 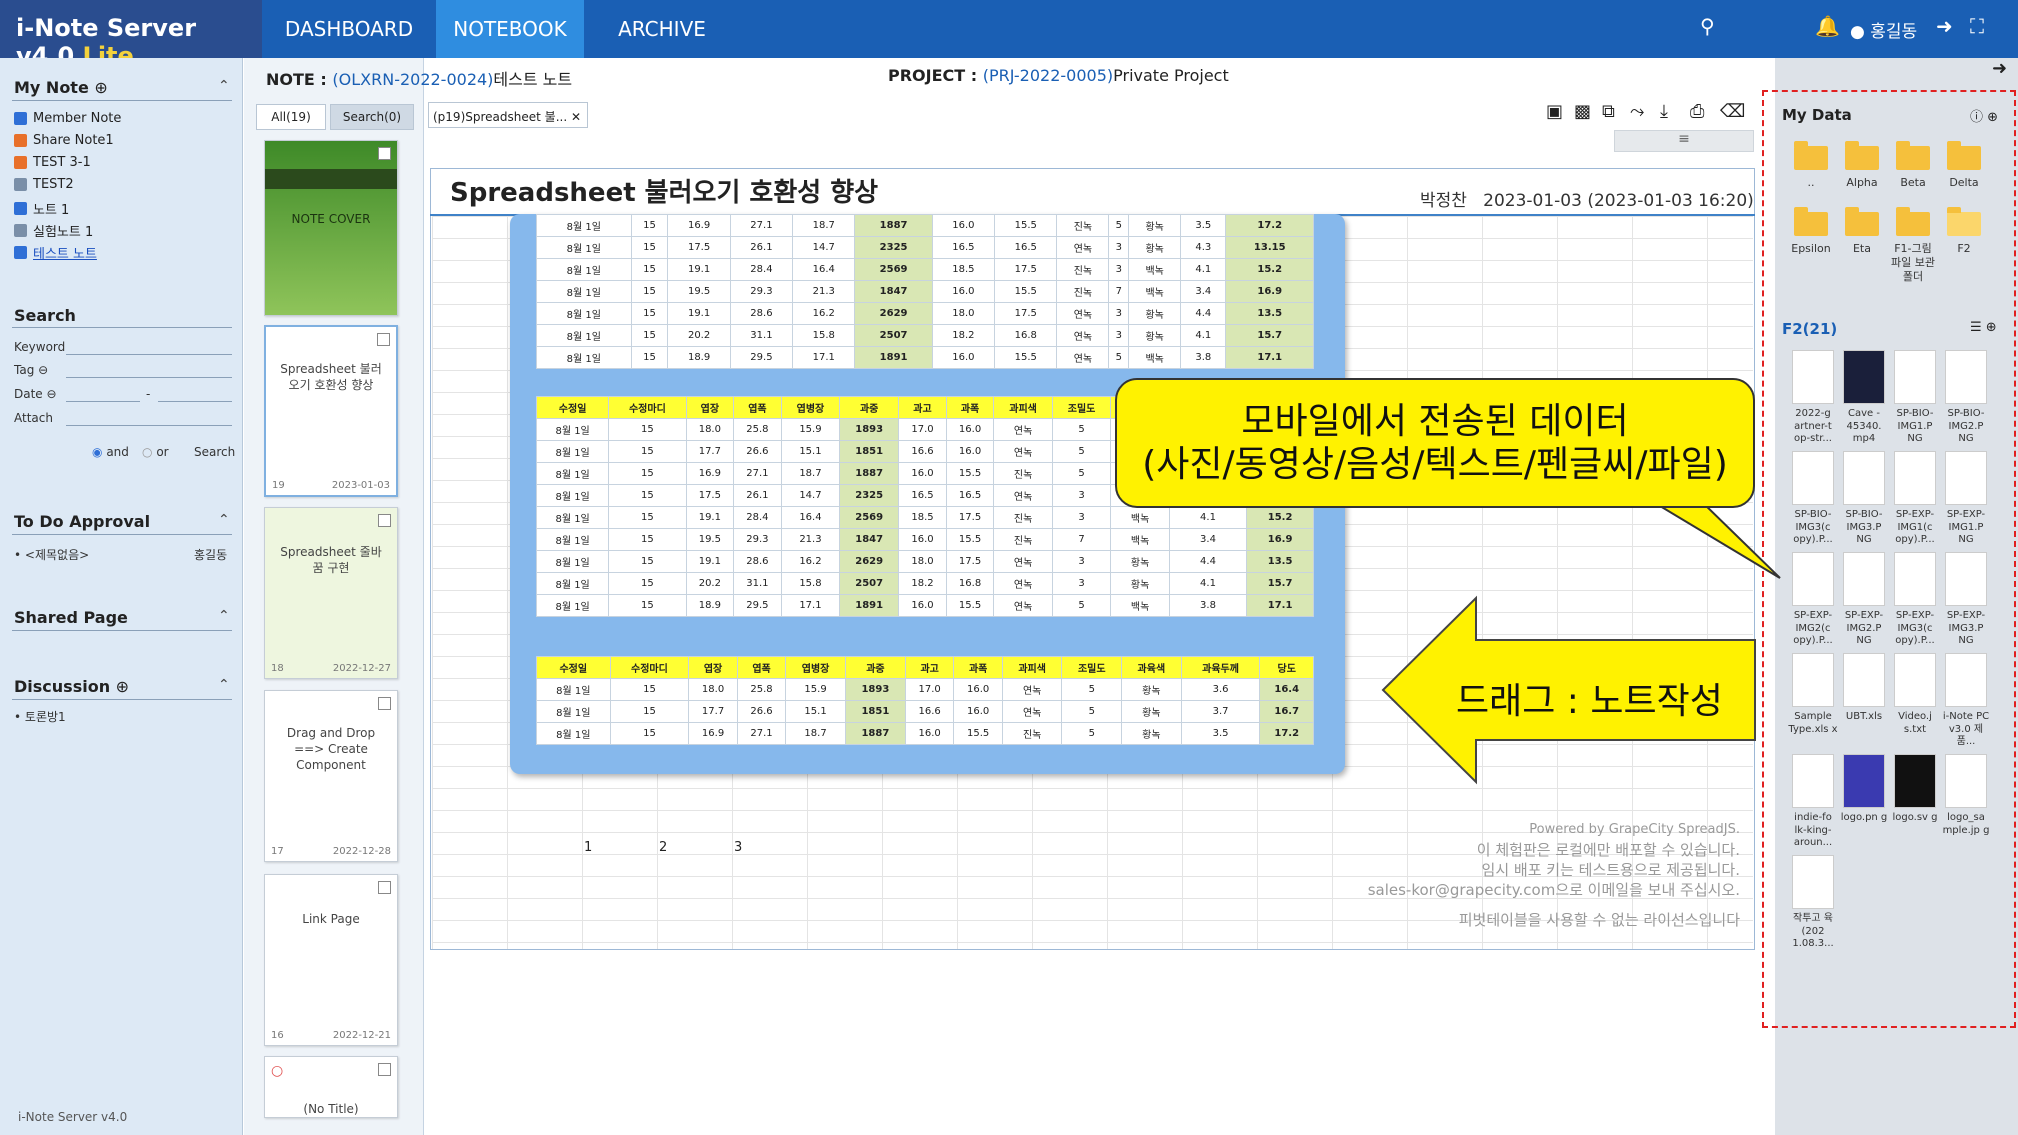 I want to click on callout-line: (사진/동영상/음성/텍스트/펜글씨/파일), so click(x=1435, y=465).